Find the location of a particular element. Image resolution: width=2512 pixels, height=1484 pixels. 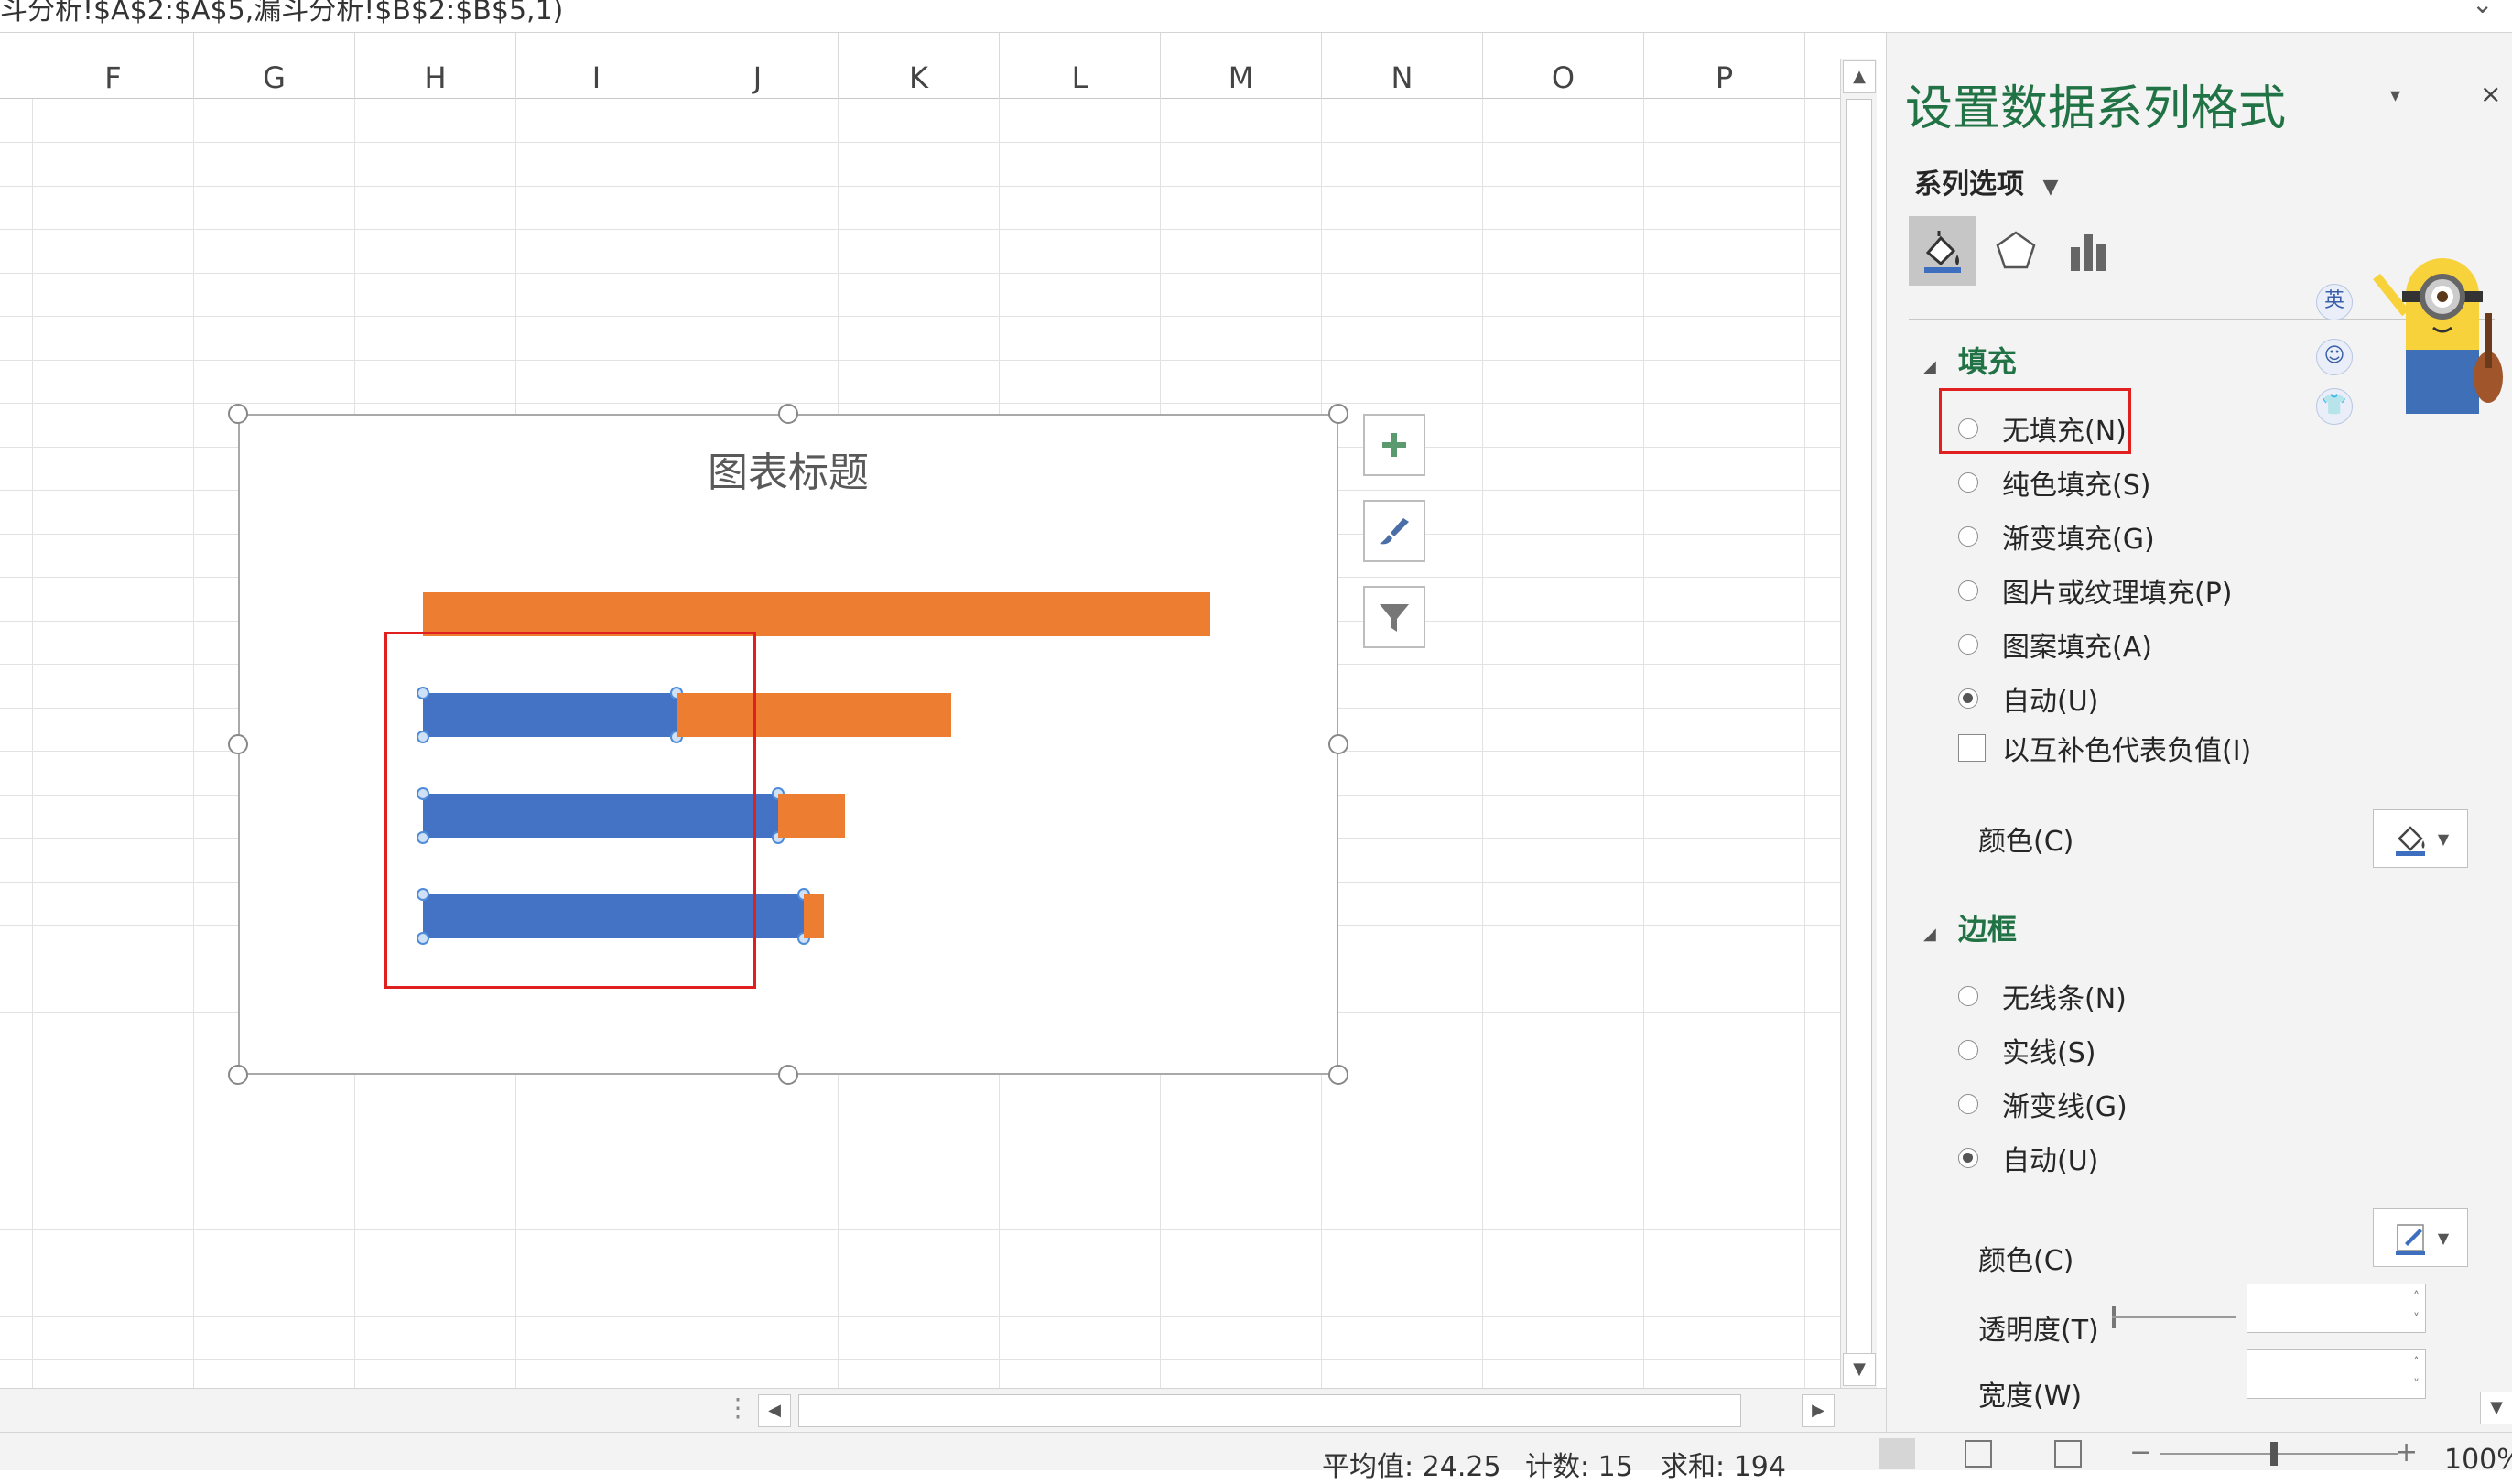

scroll-left-icon: ◀ is located at coordinates (775, 1411).